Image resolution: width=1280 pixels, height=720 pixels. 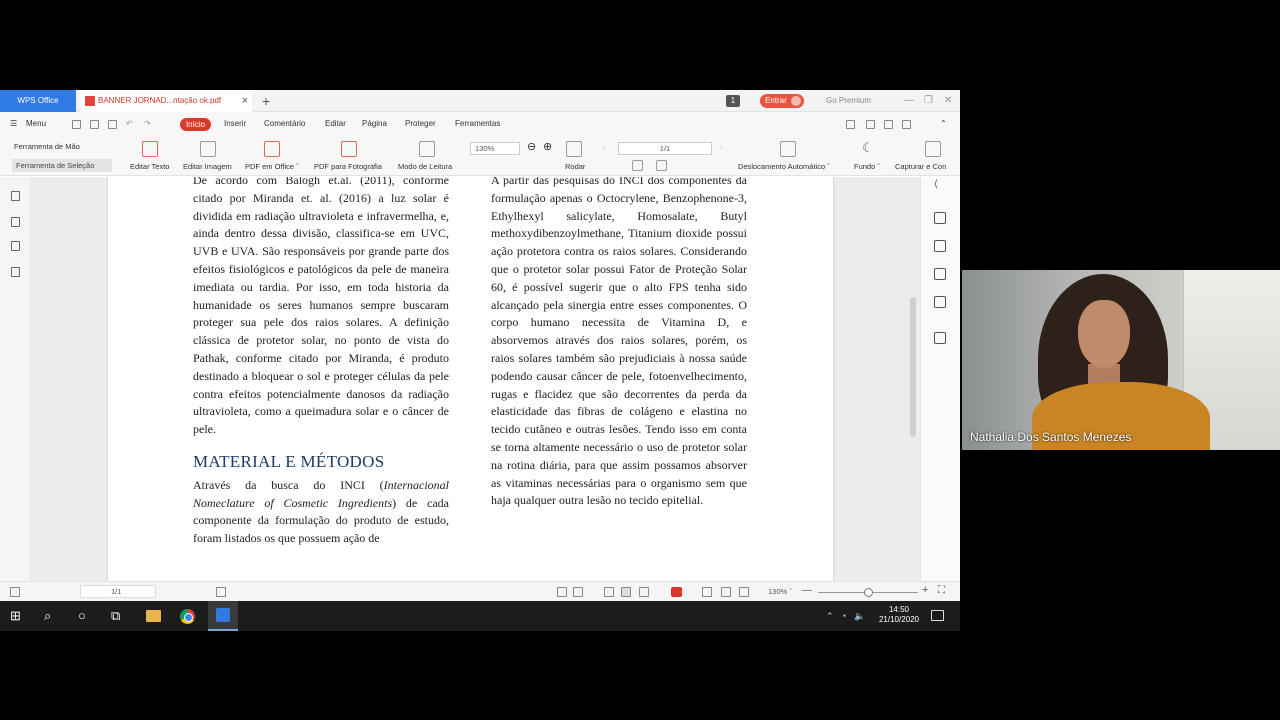 What do you see at coordinates (909, 101) in the screenshot?
I see `minimize-icon: —` at bounding box center [909, 101].